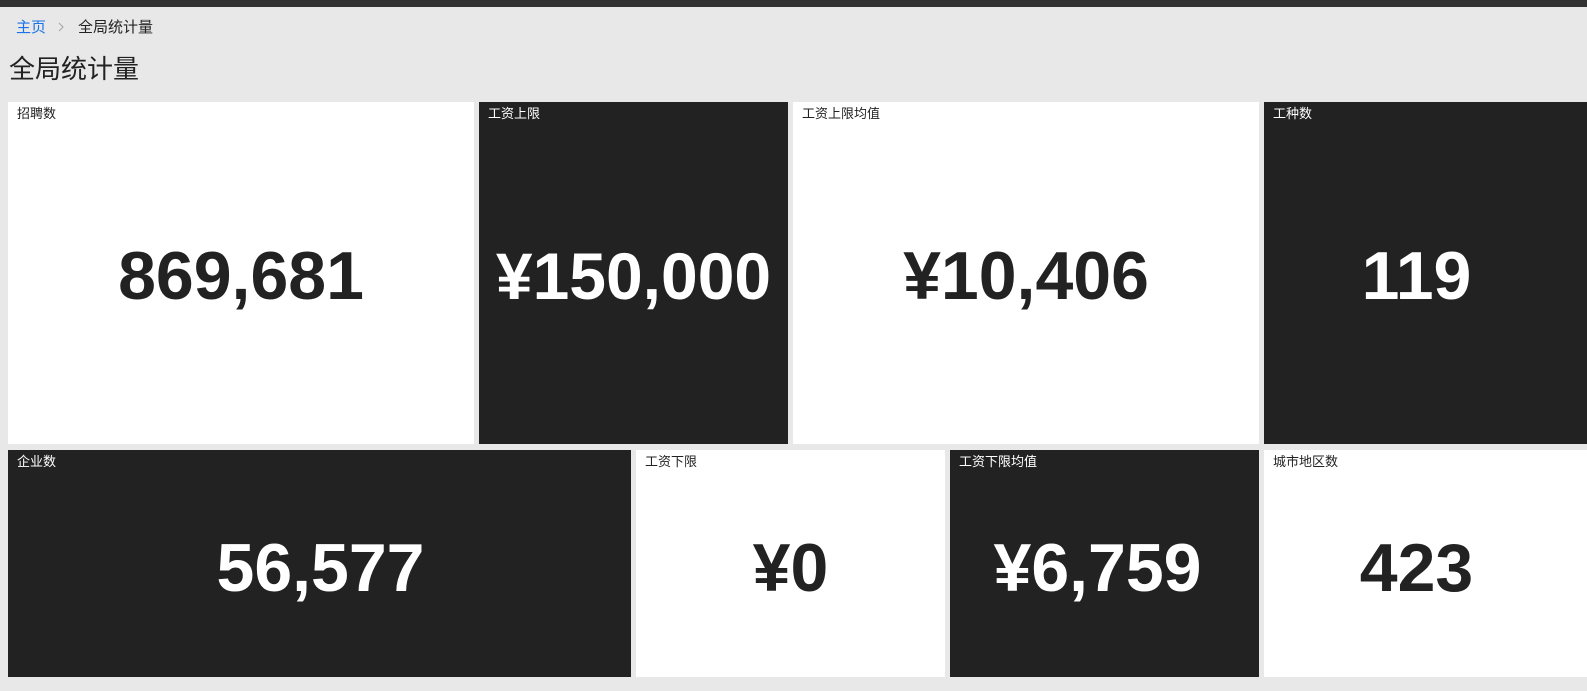  What do you see at coordinates (633, 275) in the screenshot?
I see `stat-value: ¥150,000` at bounding box center [633, 275].